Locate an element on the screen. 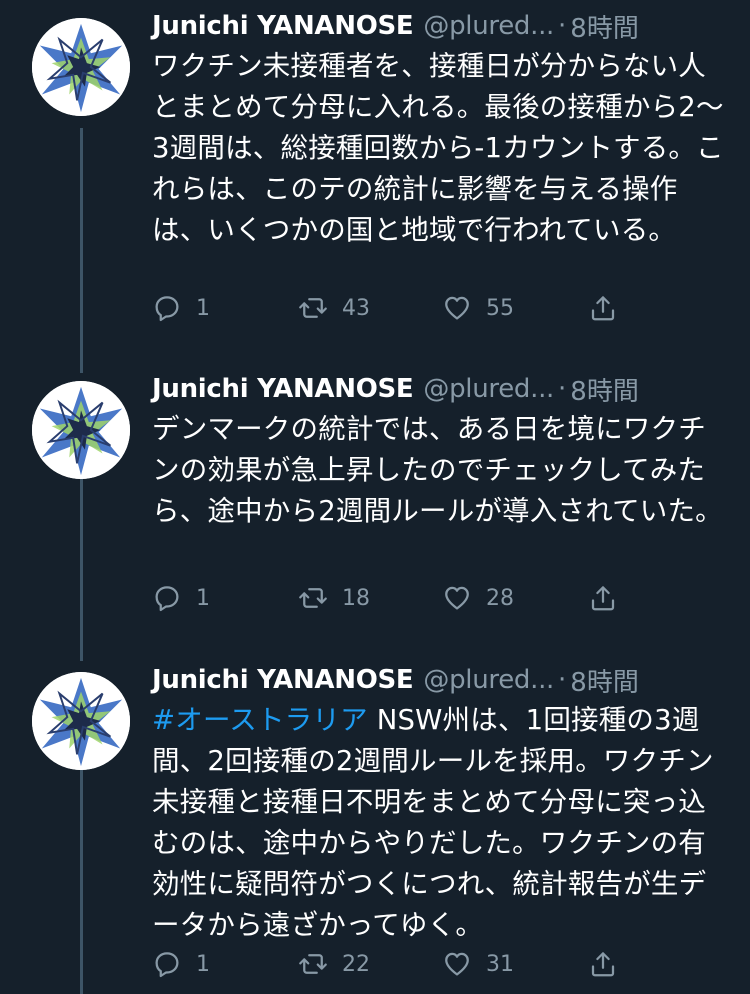 The image size is (750, 994). retweet-count: 43 is located at coordinates (356, 308).